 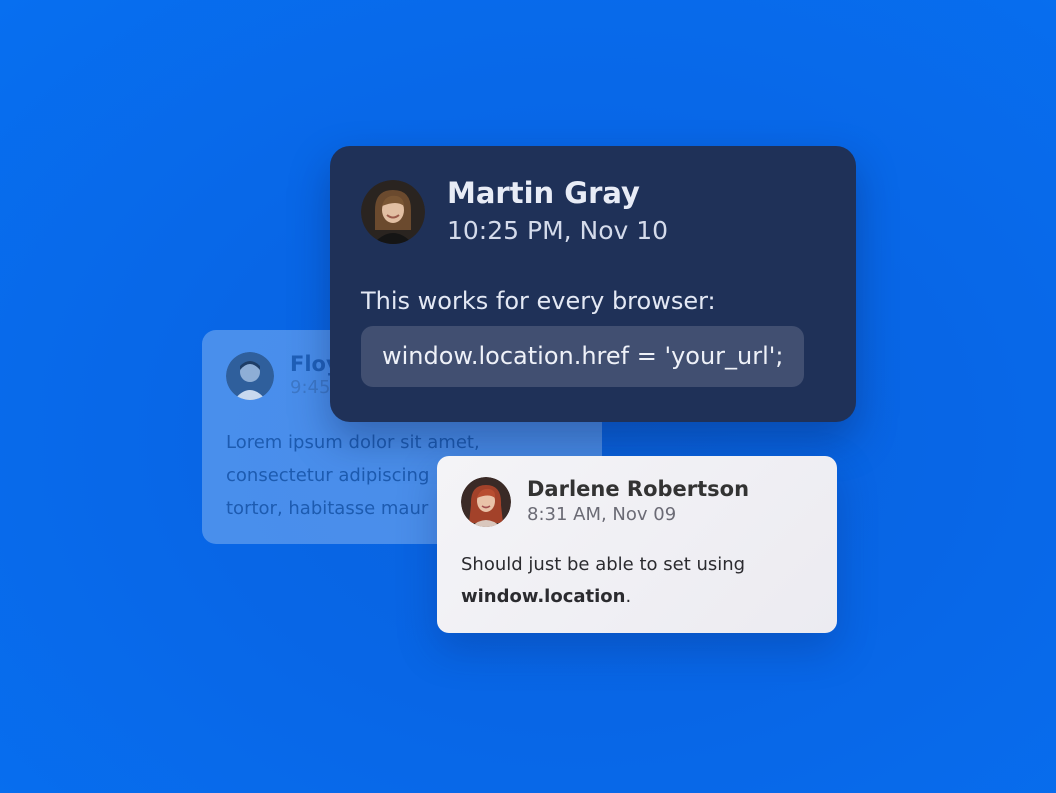 I want to click on man-avatar-icon, so click(x=250, y=376).